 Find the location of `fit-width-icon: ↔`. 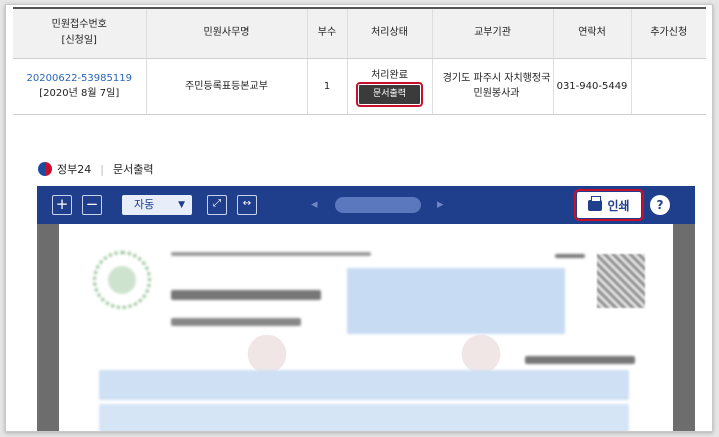

fit-width-icon: ↔ is located at coordinates (247, 205).